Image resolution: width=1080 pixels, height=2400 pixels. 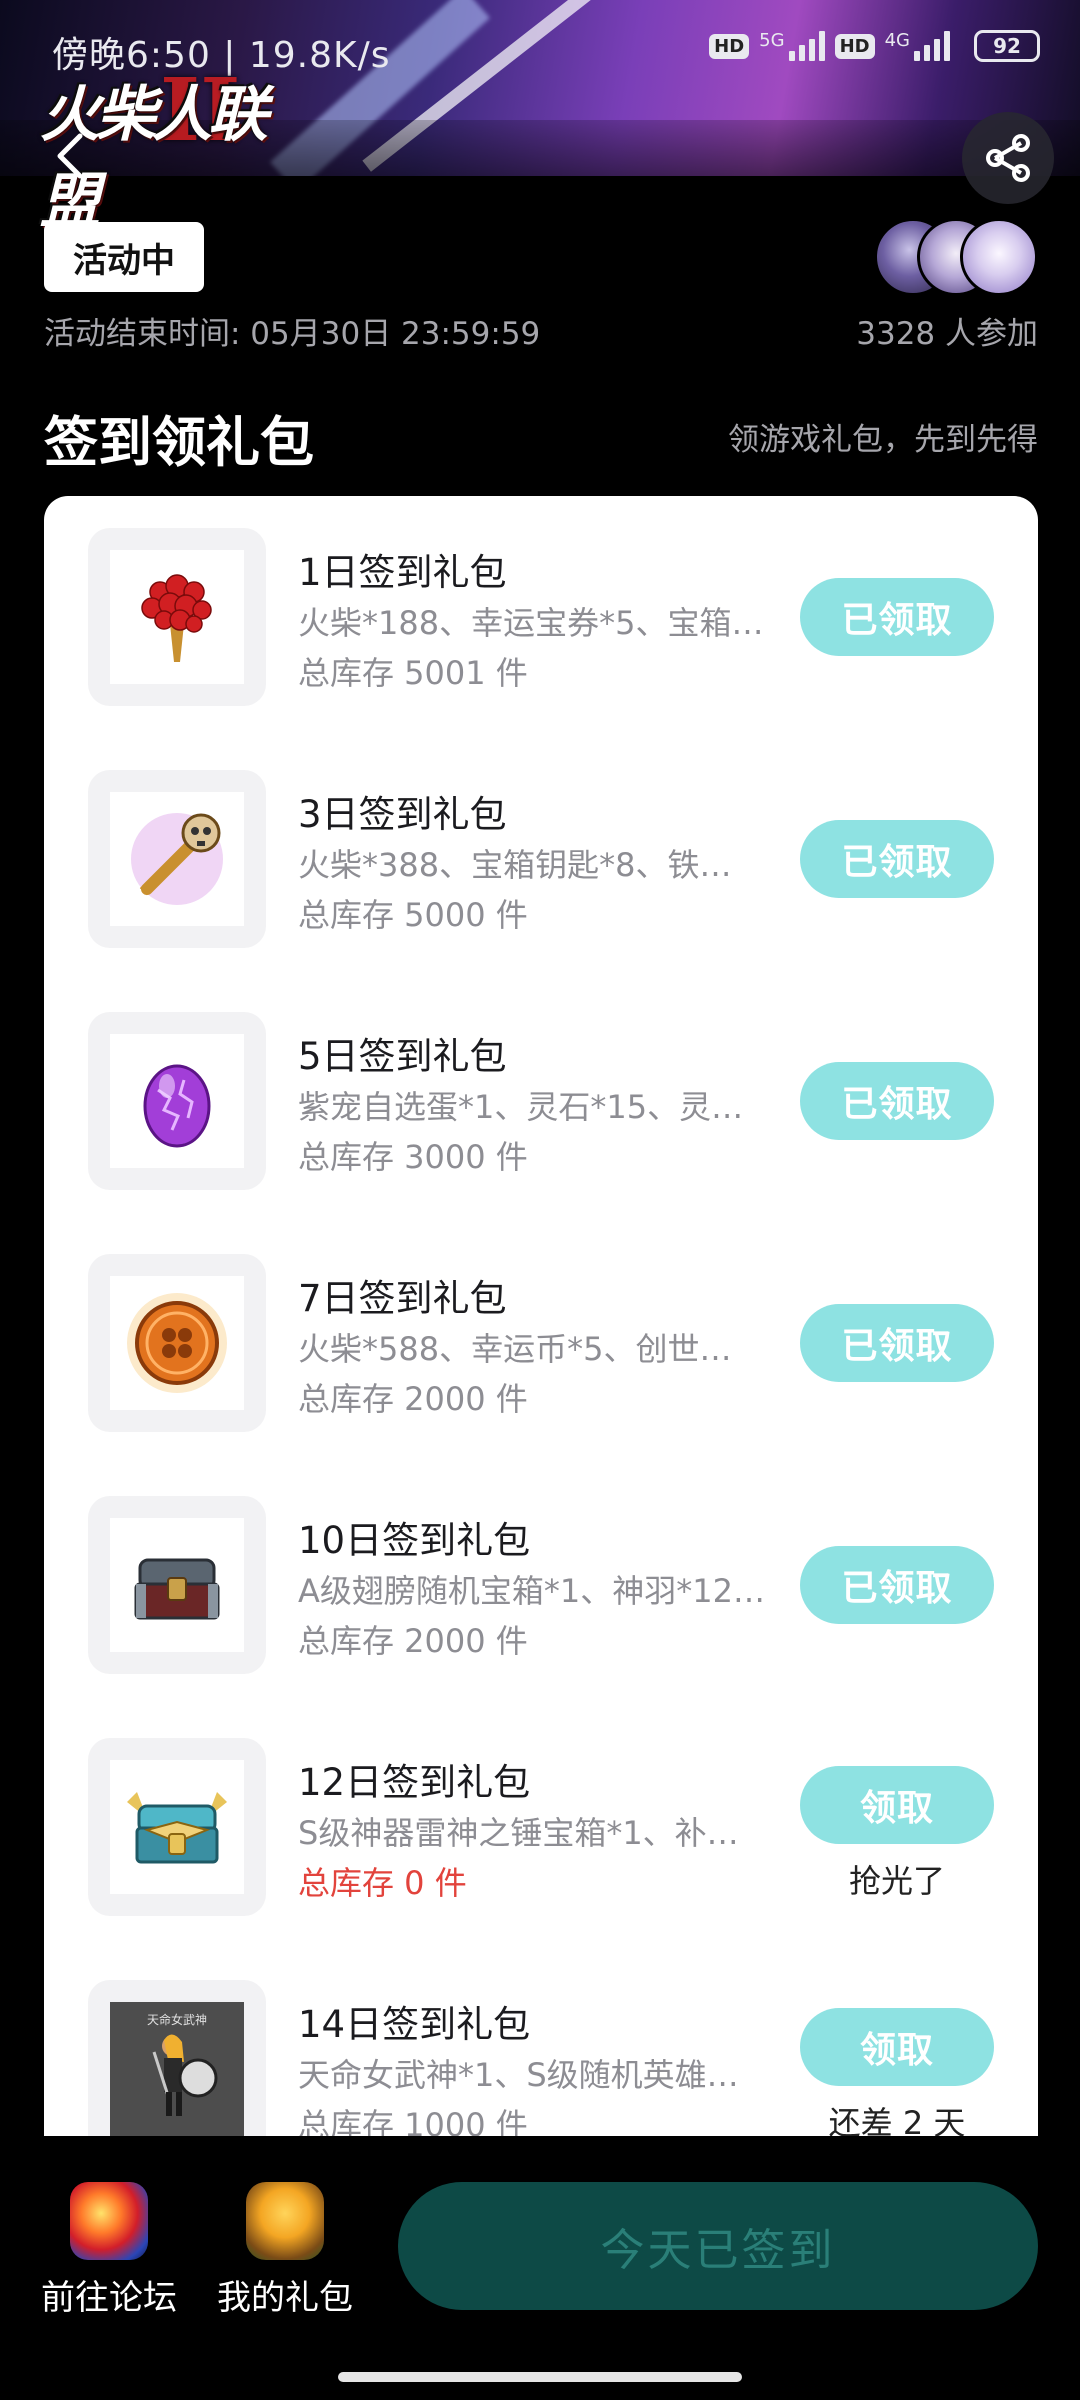 What do you see at coordinates (177, 2019) in the screenshot?
I see `thumbnail-caption: 天命女武神` at bounding box center [177, 2019].